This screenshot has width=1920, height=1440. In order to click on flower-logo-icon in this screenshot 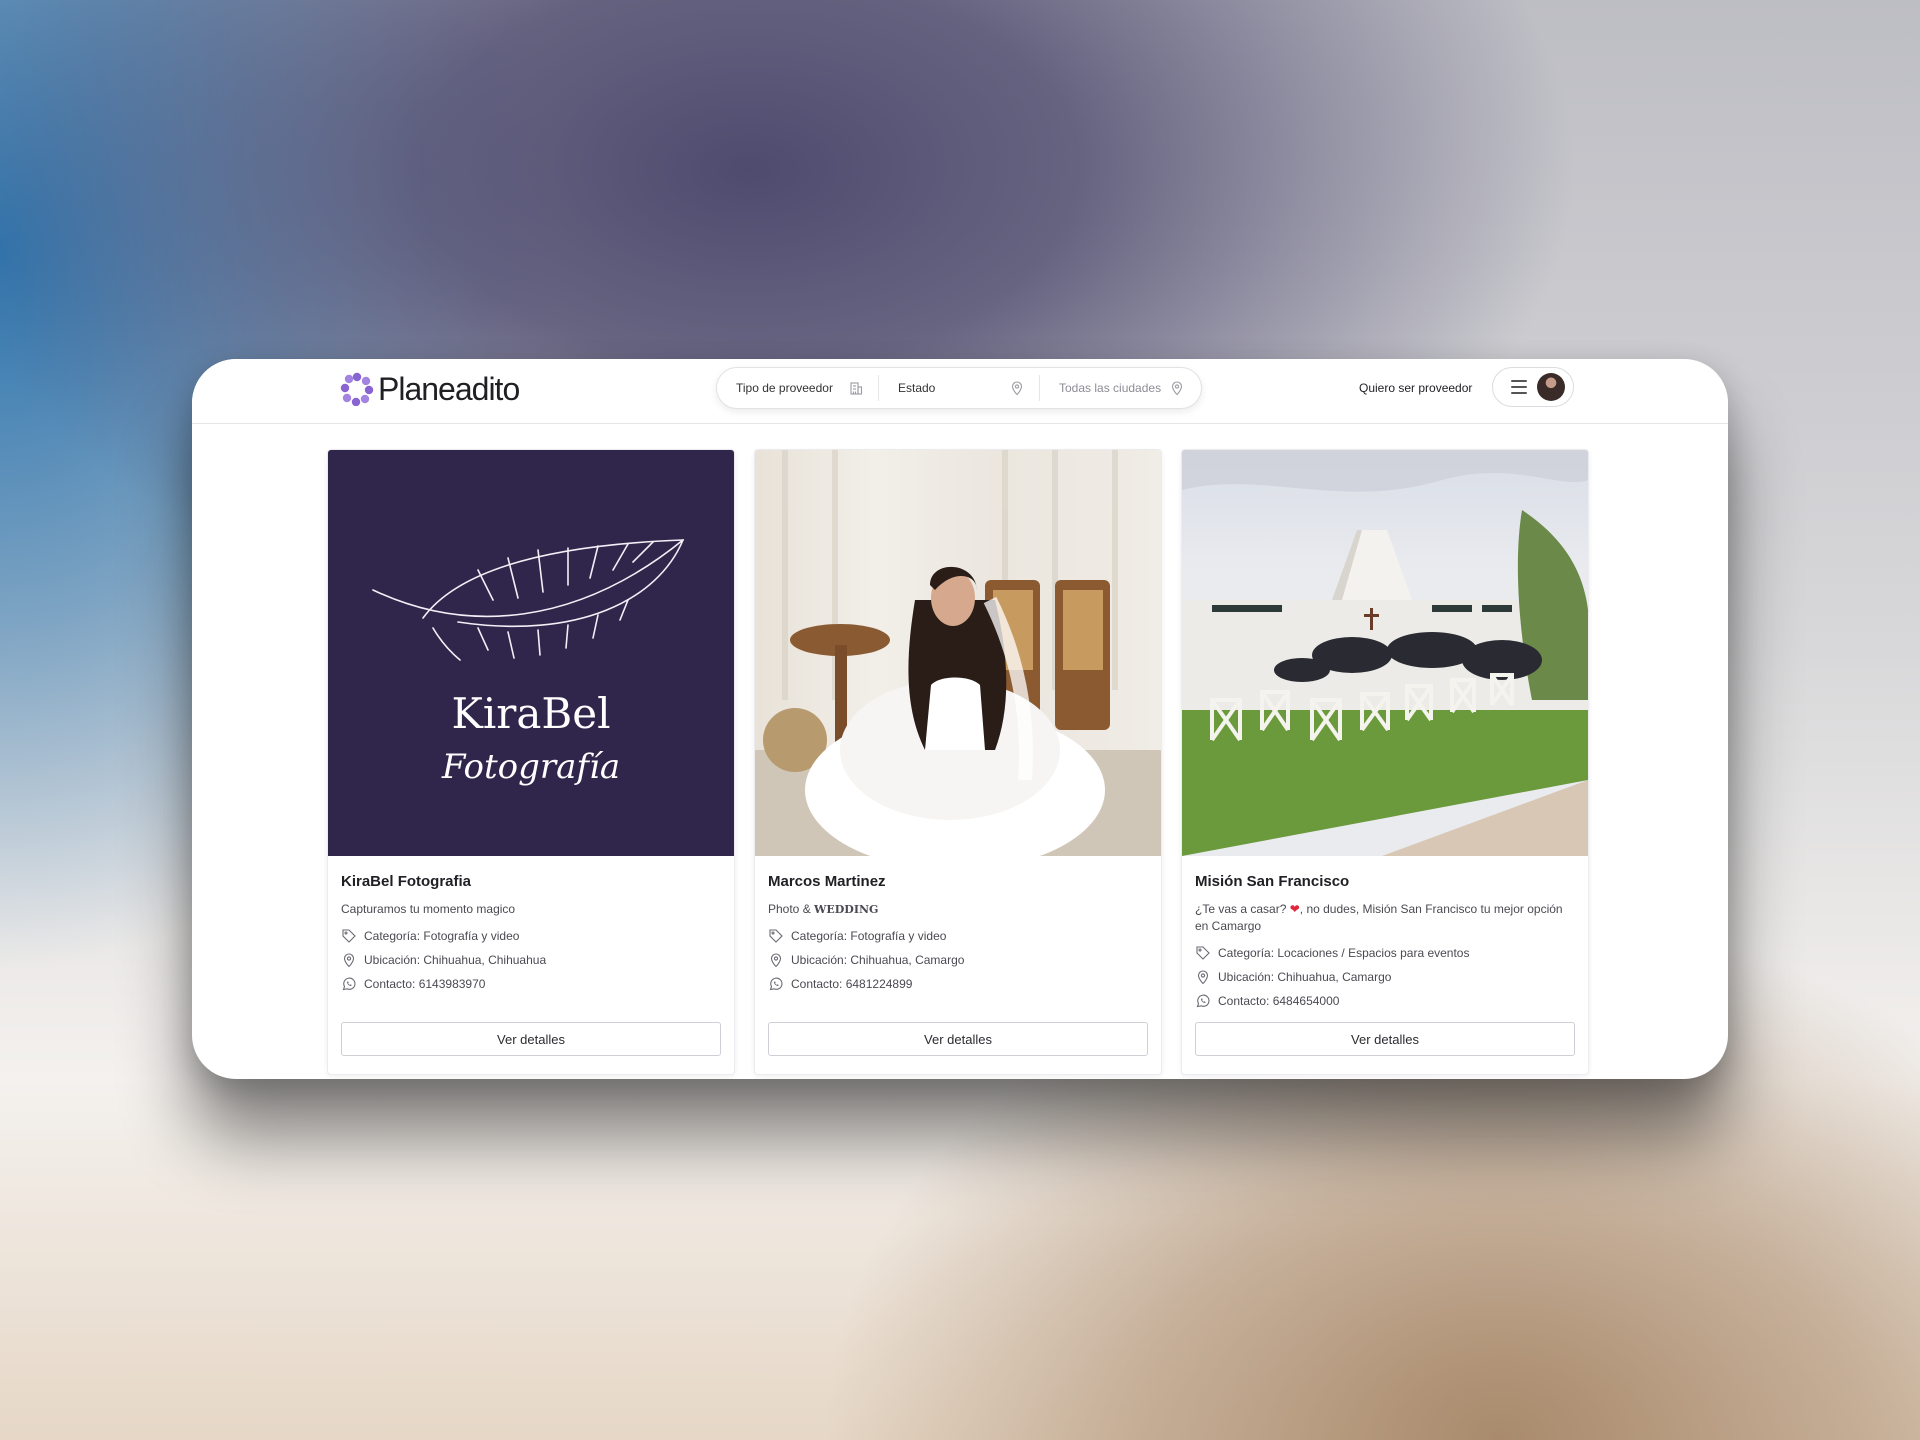, I will do `click(357, 389)`.